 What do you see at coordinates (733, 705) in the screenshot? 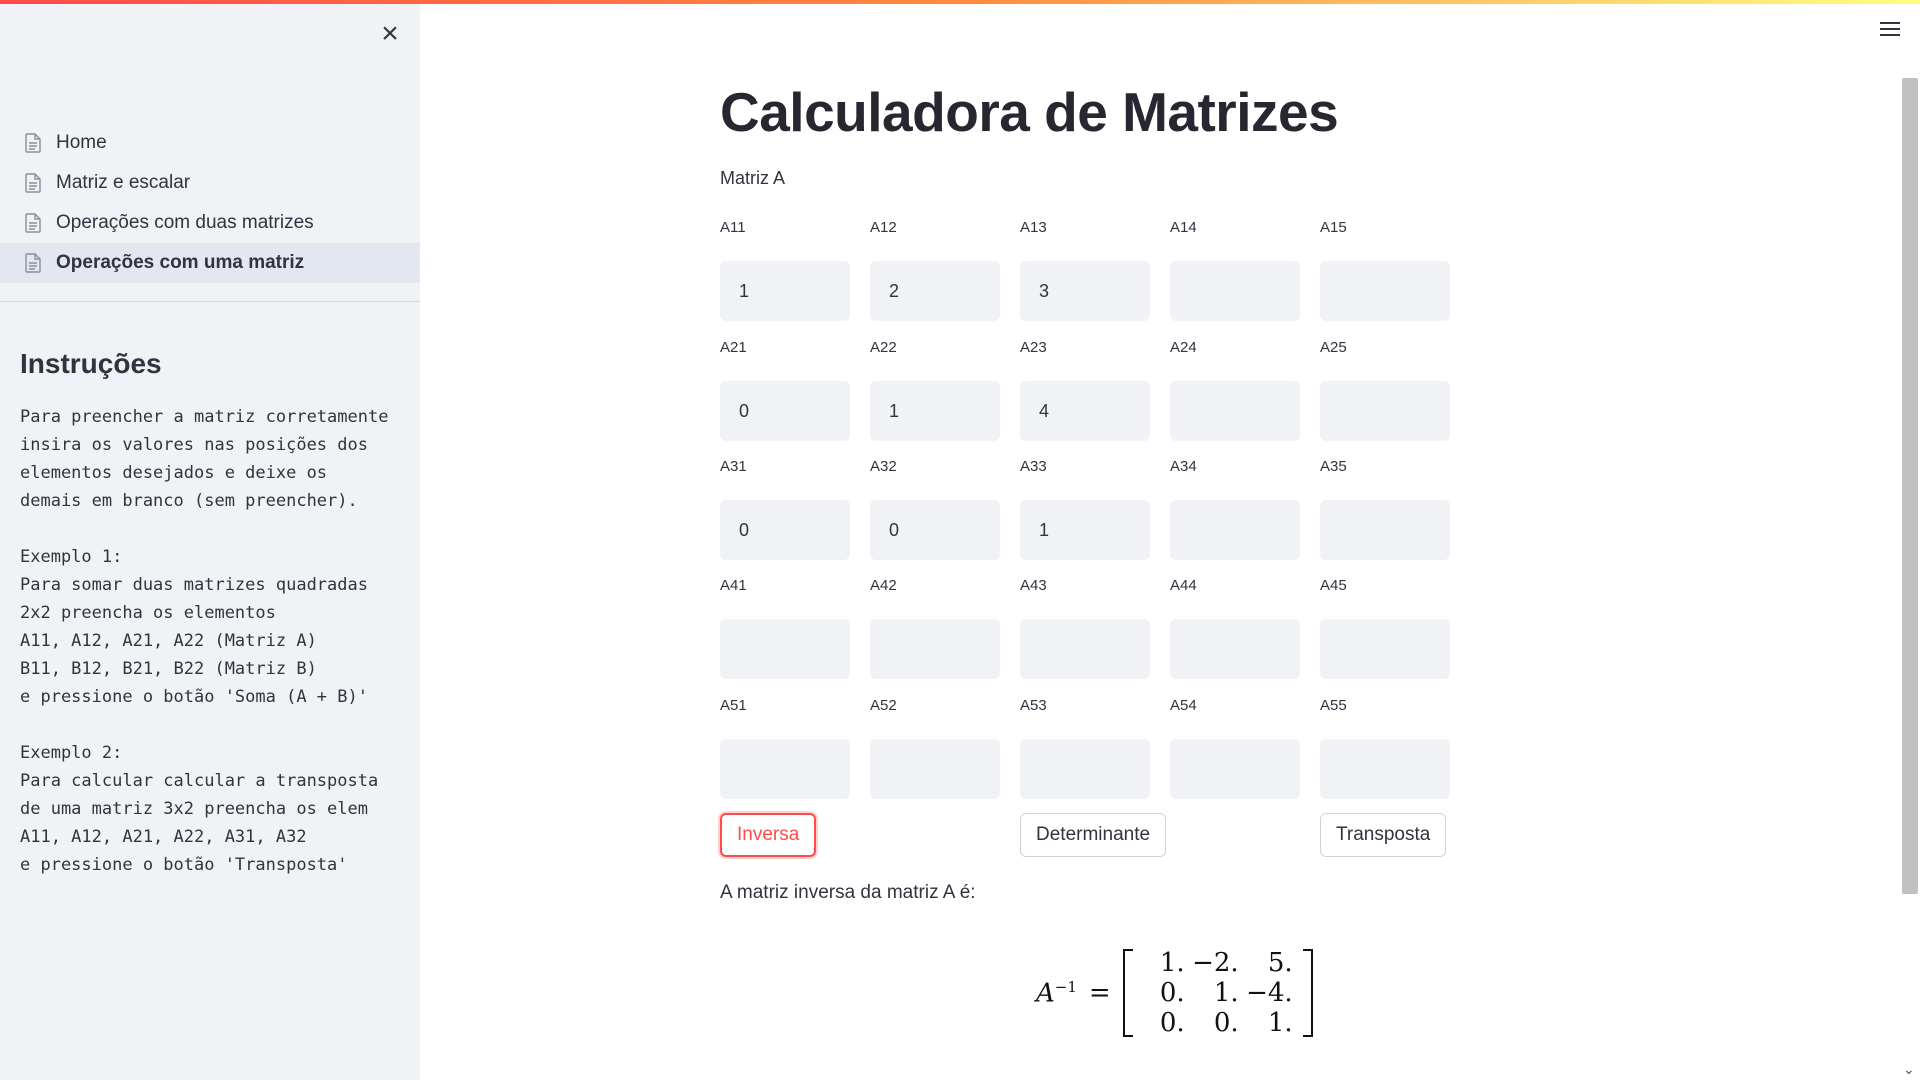
I see `cell-label: A51` at bounding box center [733, 705].